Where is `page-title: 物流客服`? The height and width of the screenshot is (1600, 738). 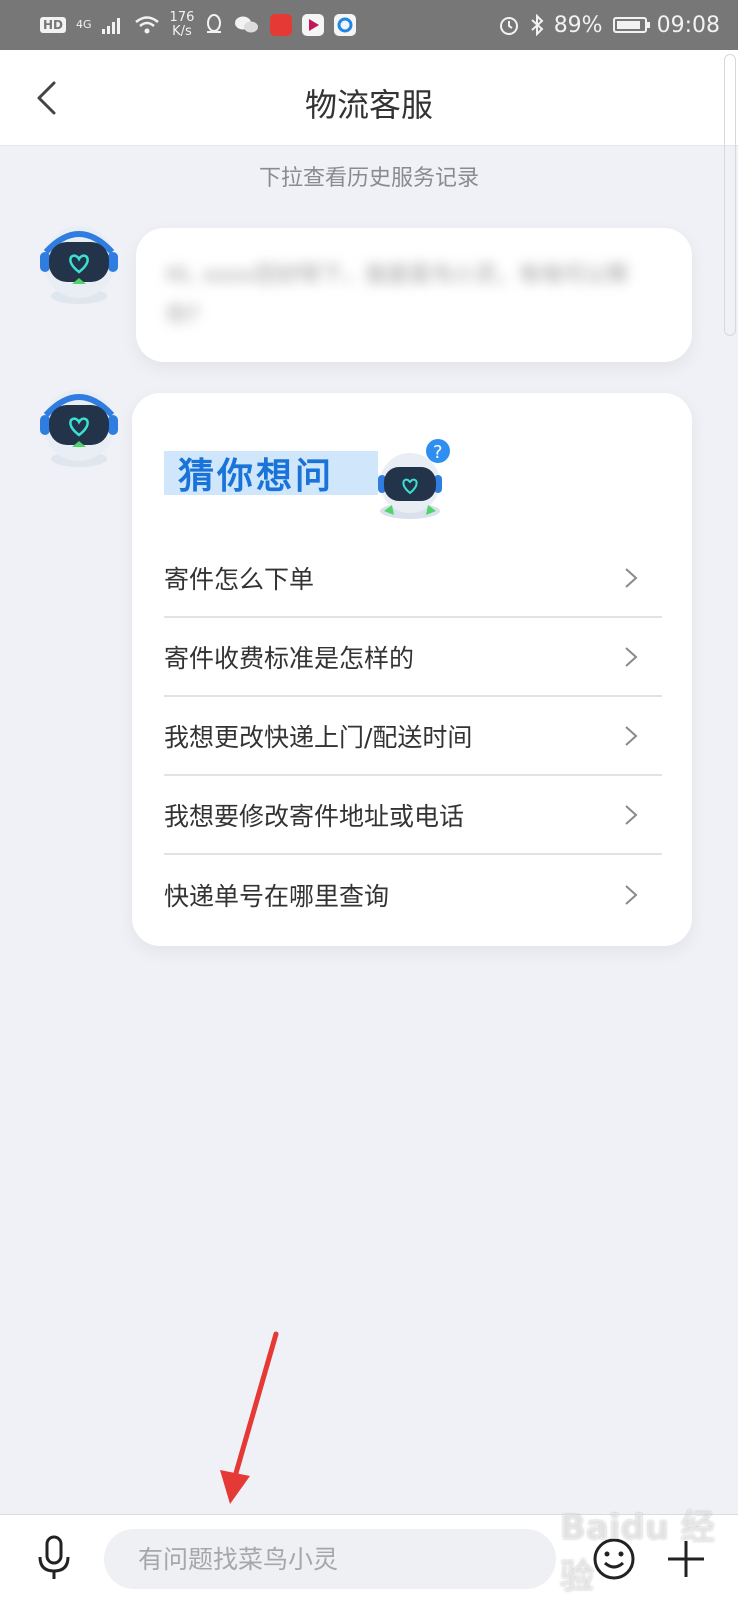
page-title: 物流客服 is located at coordinates (368, 105).